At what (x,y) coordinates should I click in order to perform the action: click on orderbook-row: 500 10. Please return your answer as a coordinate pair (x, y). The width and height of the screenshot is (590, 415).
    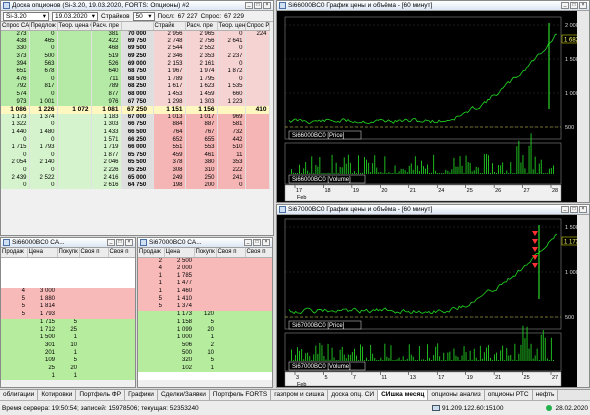
    Looking at the image, I should click on (205, 353).